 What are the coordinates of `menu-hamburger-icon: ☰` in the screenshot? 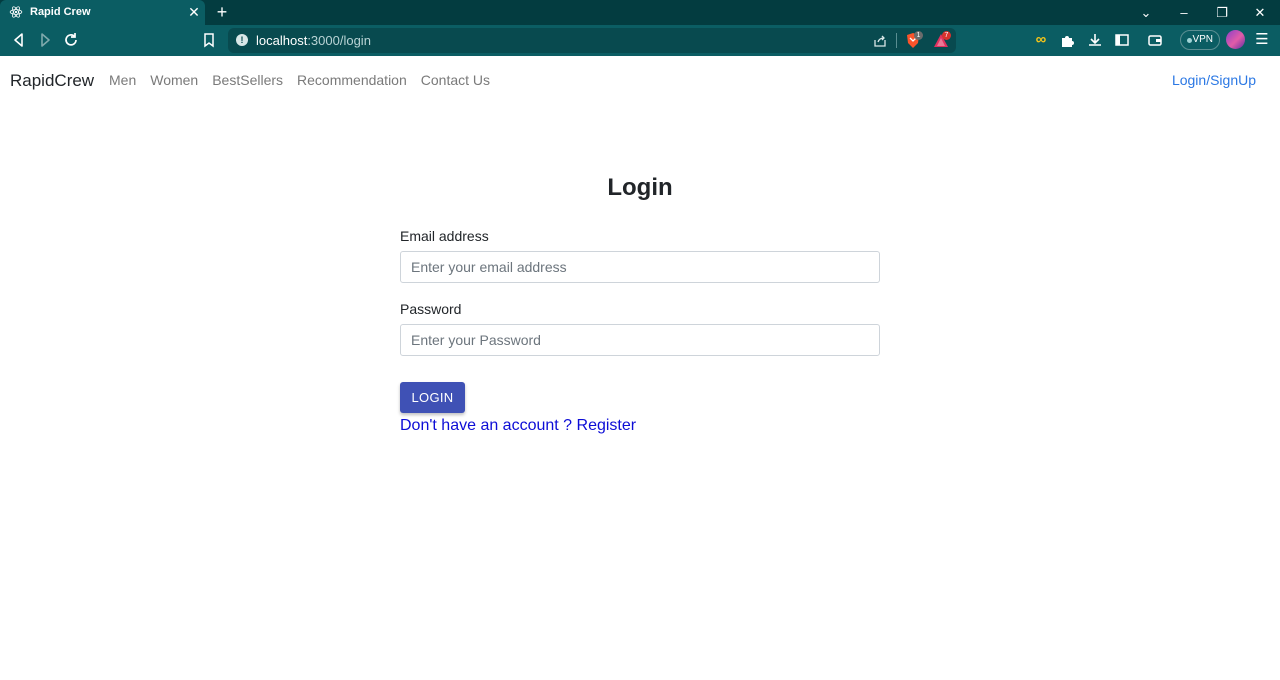 It's located at (1262, 40).